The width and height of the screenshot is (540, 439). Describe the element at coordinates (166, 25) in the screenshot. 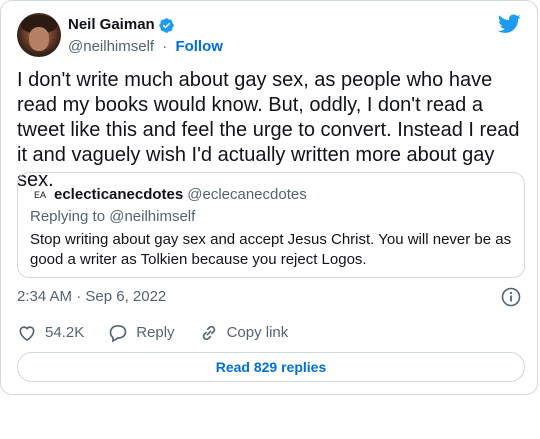

I see `verified-badge-icon` at that location.